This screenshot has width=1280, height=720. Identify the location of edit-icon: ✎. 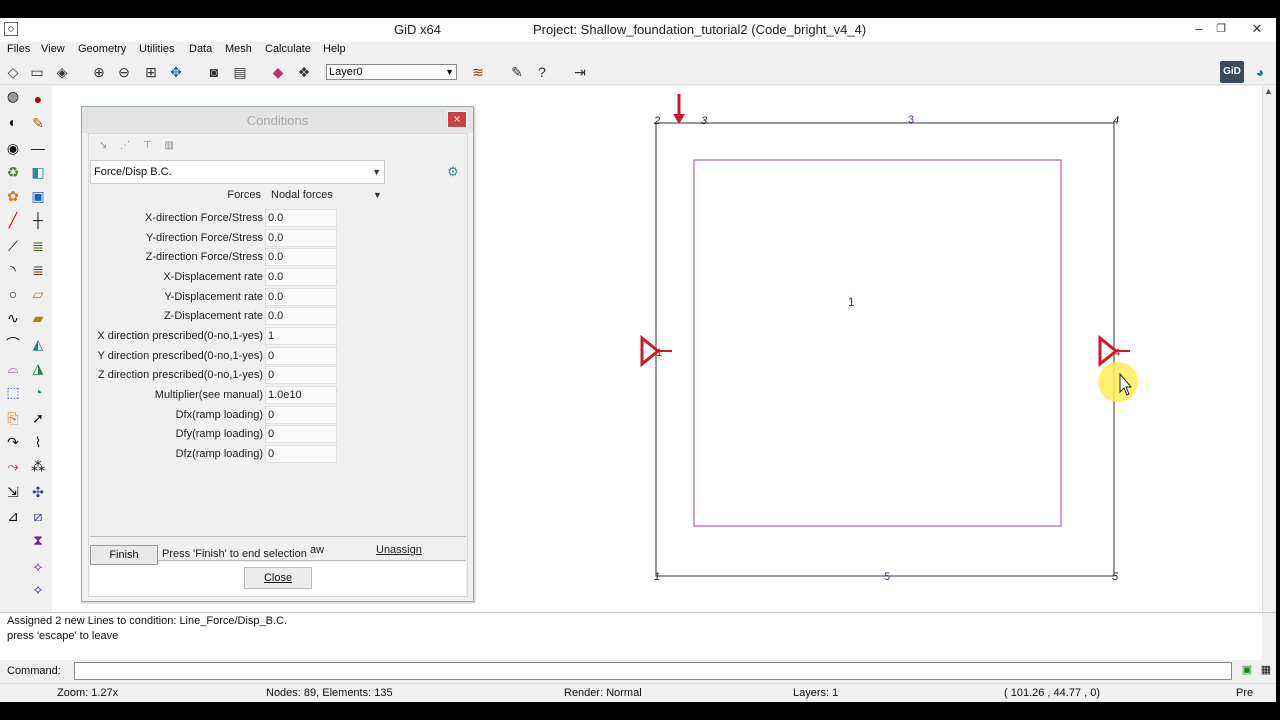
(517, 72).